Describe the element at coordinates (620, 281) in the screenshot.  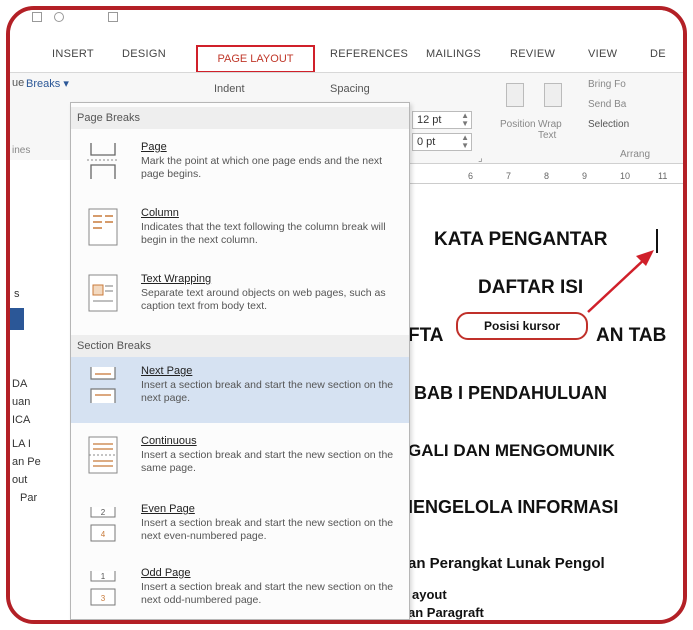
I see `arrow-icon` at that location.